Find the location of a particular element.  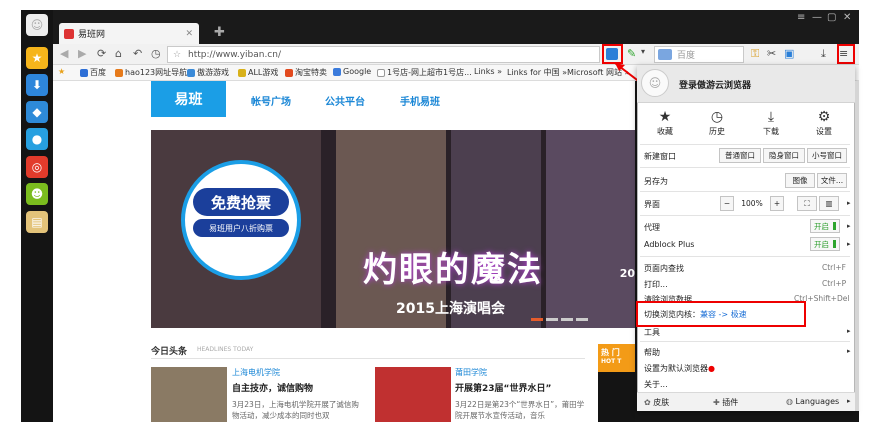

bookmark-item: Google is located at coordinates (352, 71).